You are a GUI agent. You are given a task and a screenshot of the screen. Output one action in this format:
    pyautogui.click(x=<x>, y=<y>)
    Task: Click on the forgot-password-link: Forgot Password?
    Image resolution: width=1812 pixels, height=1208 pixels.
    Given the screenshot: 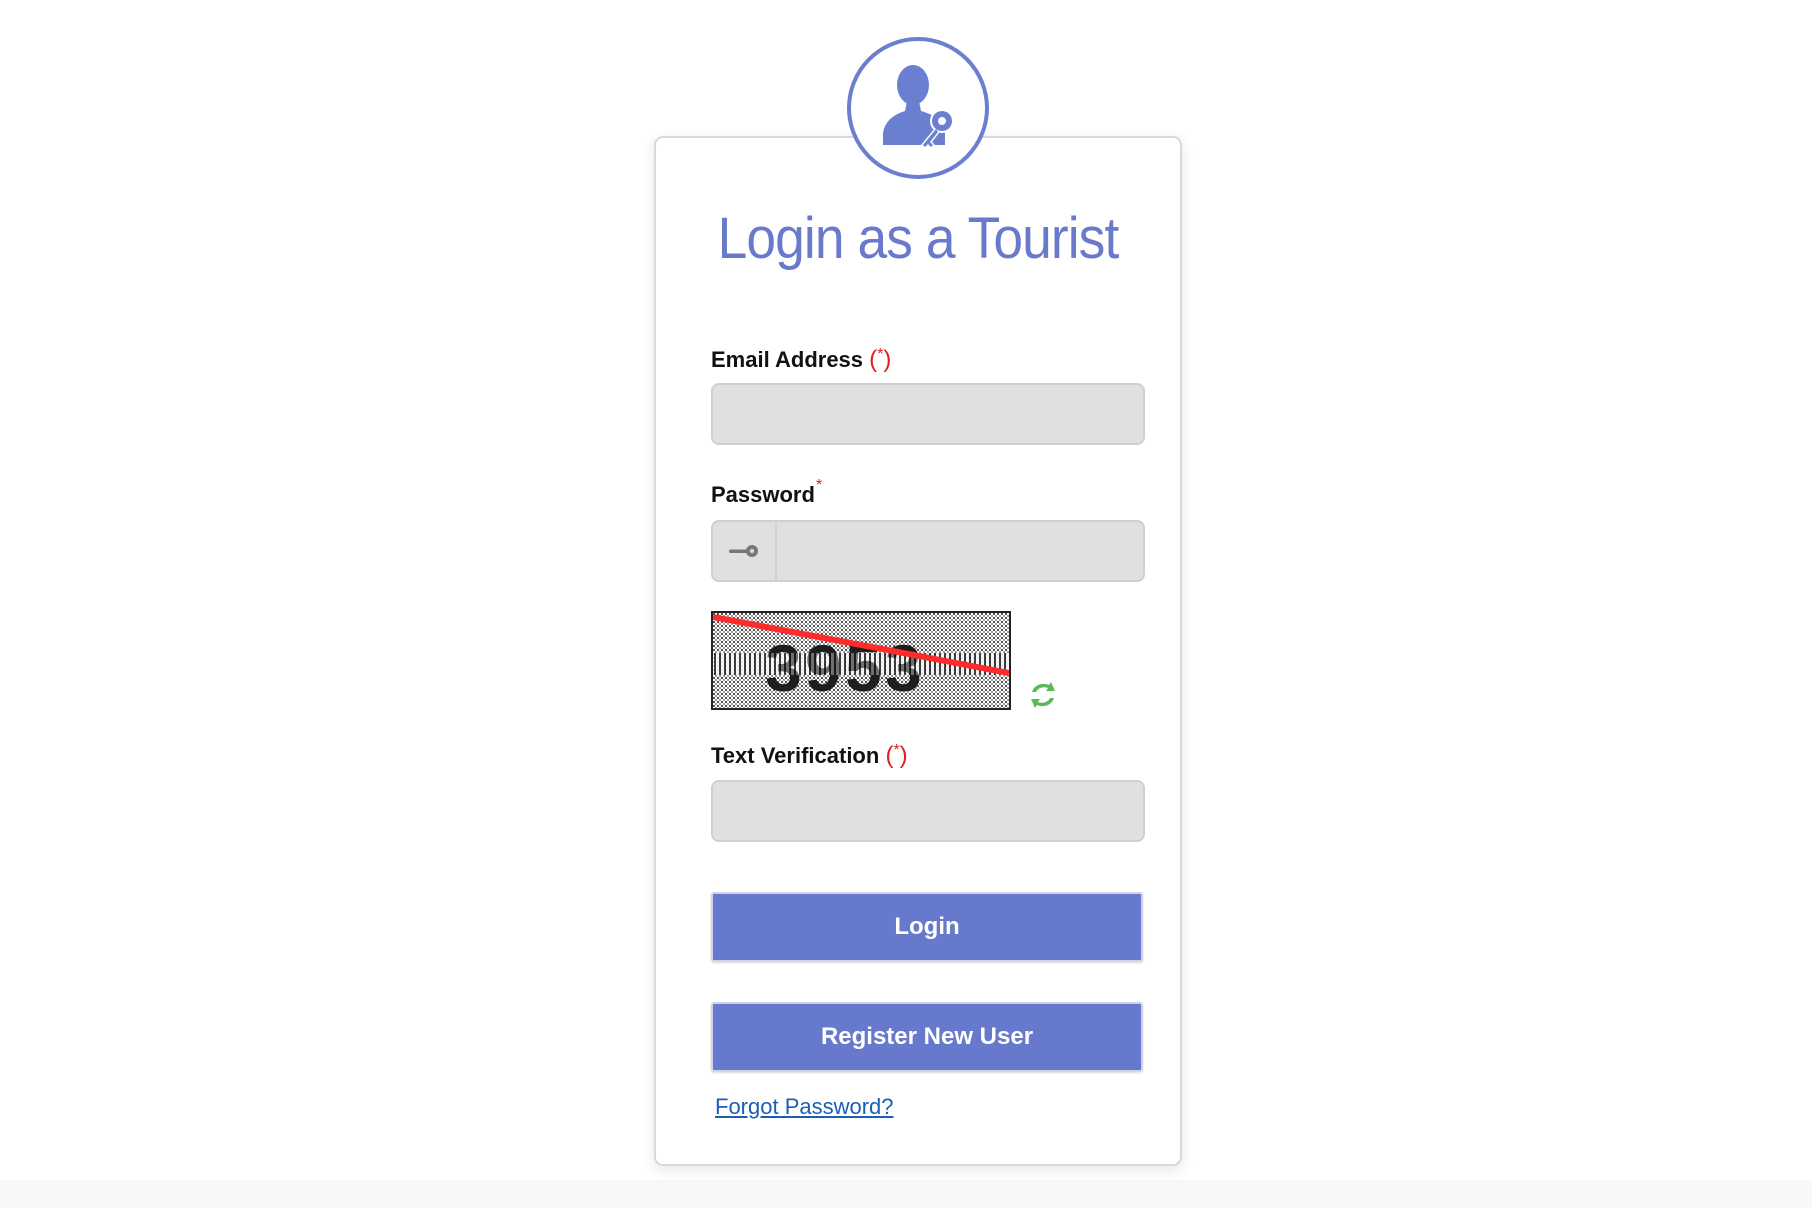 What is the action you would take?
    pyautogui.click(x=804, y=1107)
    